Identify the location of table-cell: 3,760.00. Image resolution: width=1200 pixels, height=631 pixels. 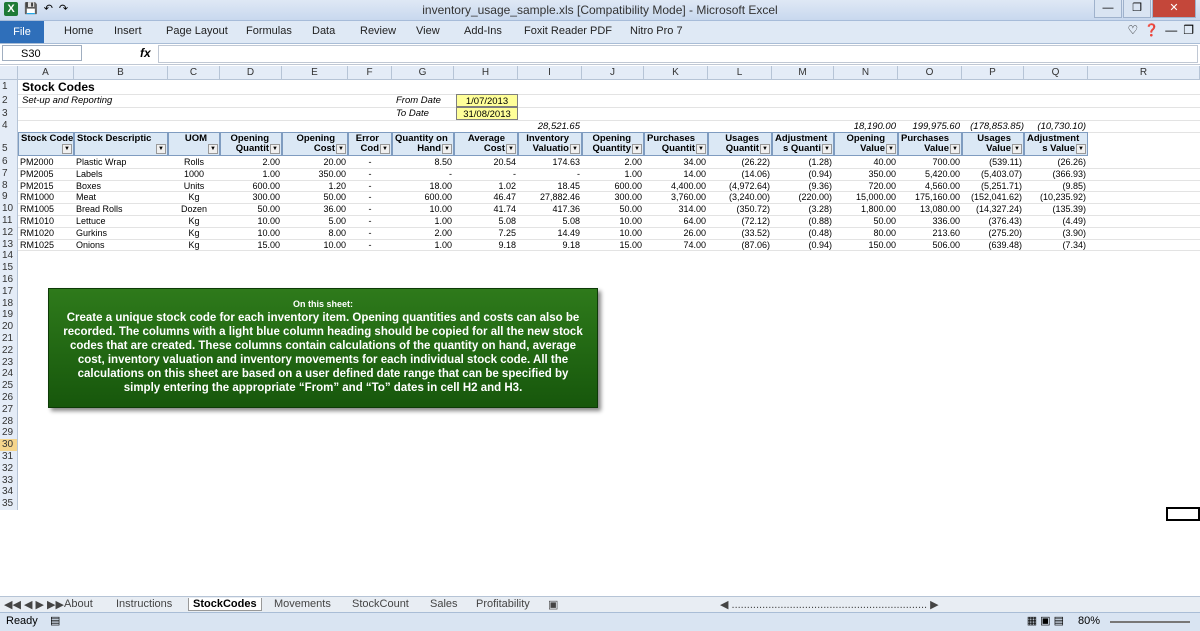
(676, 197).